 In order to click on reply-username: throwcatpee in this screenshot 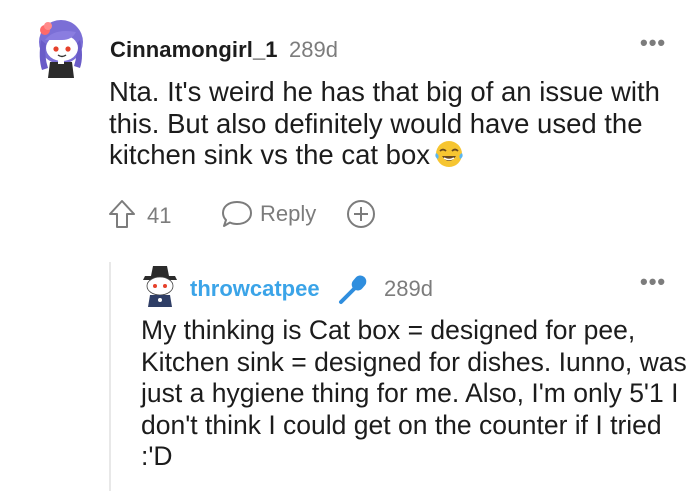, I will do `click(255, 289)`.